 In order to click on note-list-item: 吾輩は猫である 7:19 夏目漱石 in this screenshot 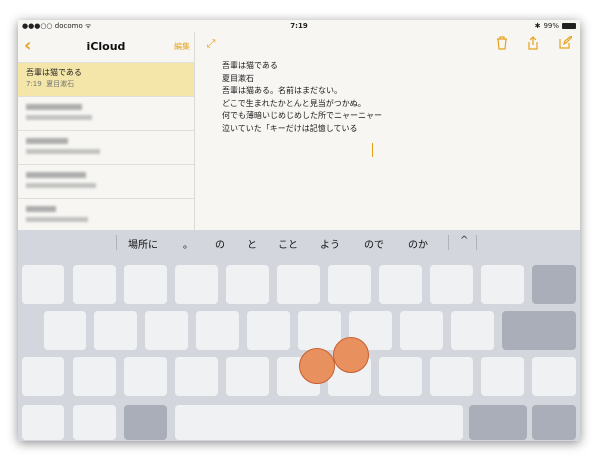, I will do `click(106, 79)`.